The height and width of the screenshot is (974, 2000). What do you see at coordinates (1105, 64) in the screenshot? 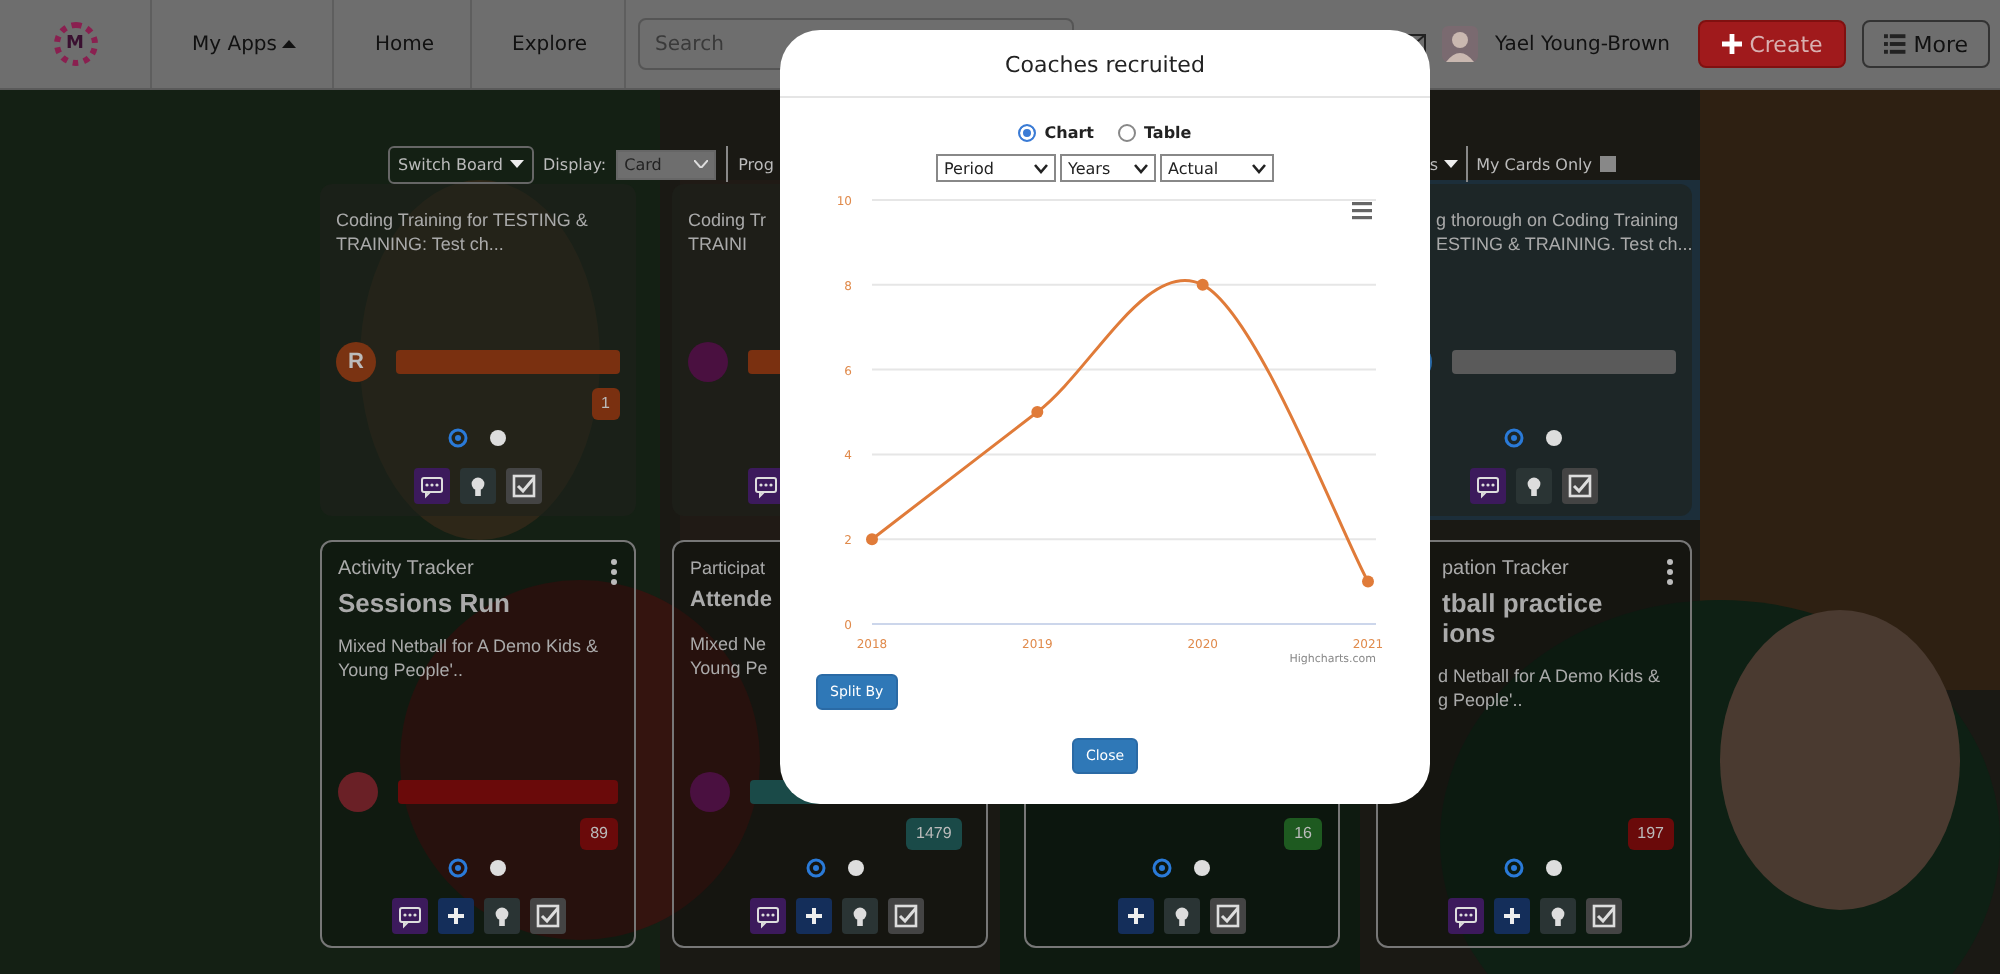
I see `dialog-title: Coaches recruited` at bounding box center [1105, 64].